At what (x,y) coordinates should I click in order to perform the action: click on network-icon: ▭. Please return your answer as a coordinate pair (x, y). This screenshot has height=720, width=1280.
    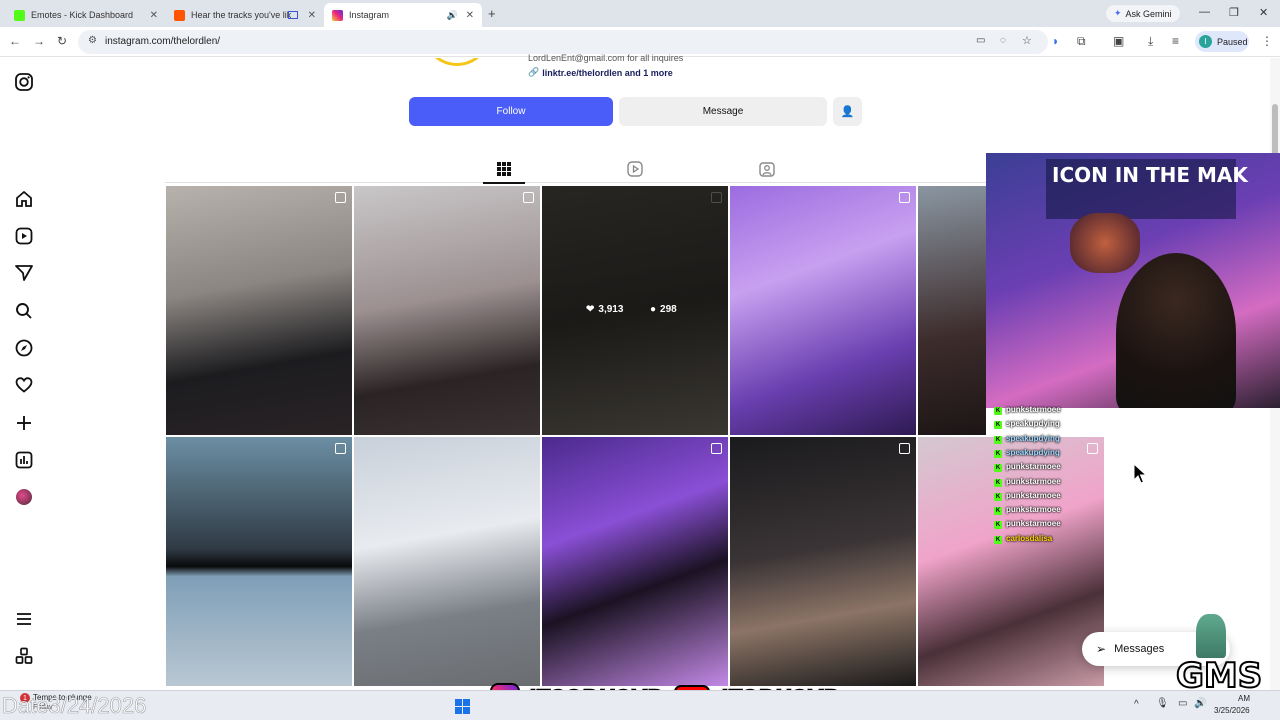
    Looking at the image, I should click on (1182, 703).